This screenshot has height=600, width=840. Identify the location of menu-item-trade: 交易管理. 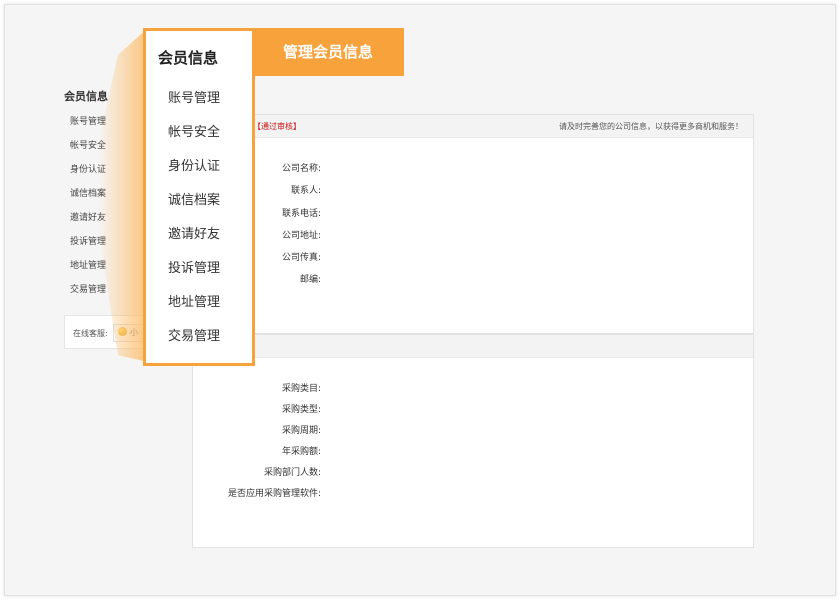
(194, 342).